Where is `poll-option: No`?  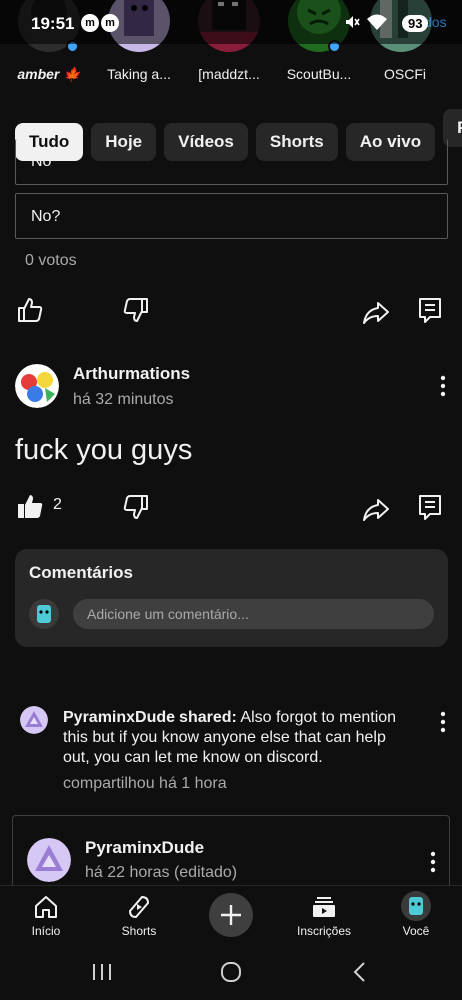 poll-option: No is located at coordinates (231, 162).